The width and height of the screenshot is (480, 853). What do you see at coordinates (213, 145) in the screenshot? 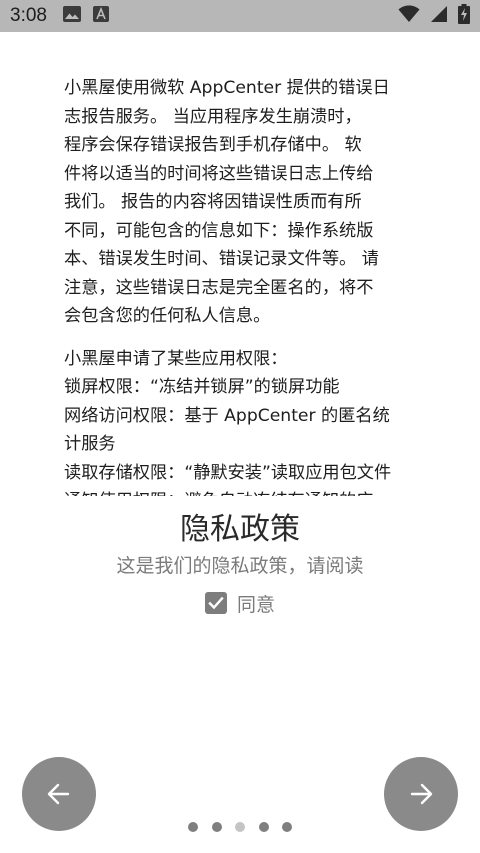
I see `policy-line: 程序会保存错误报告到手机存储中。 软` at bounding box center [213, 145].